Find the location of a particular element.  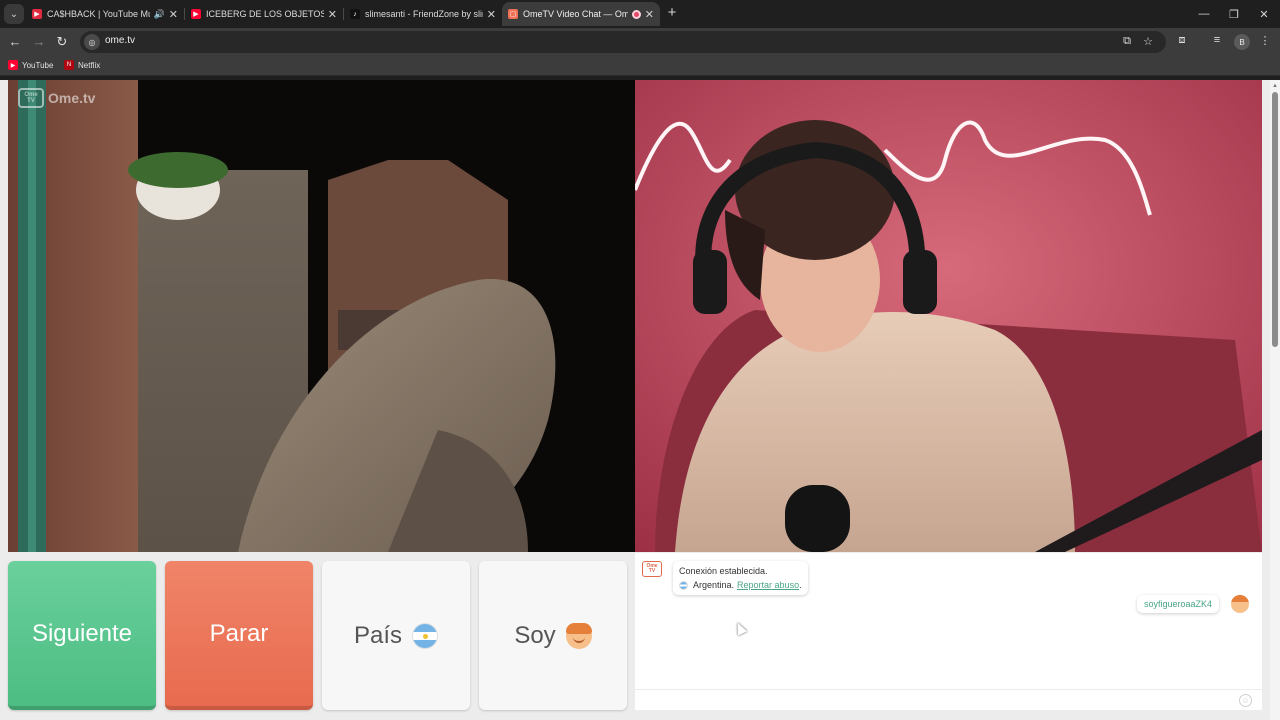

menu-icon: ⋮ is located at coordinates (1265, 40).